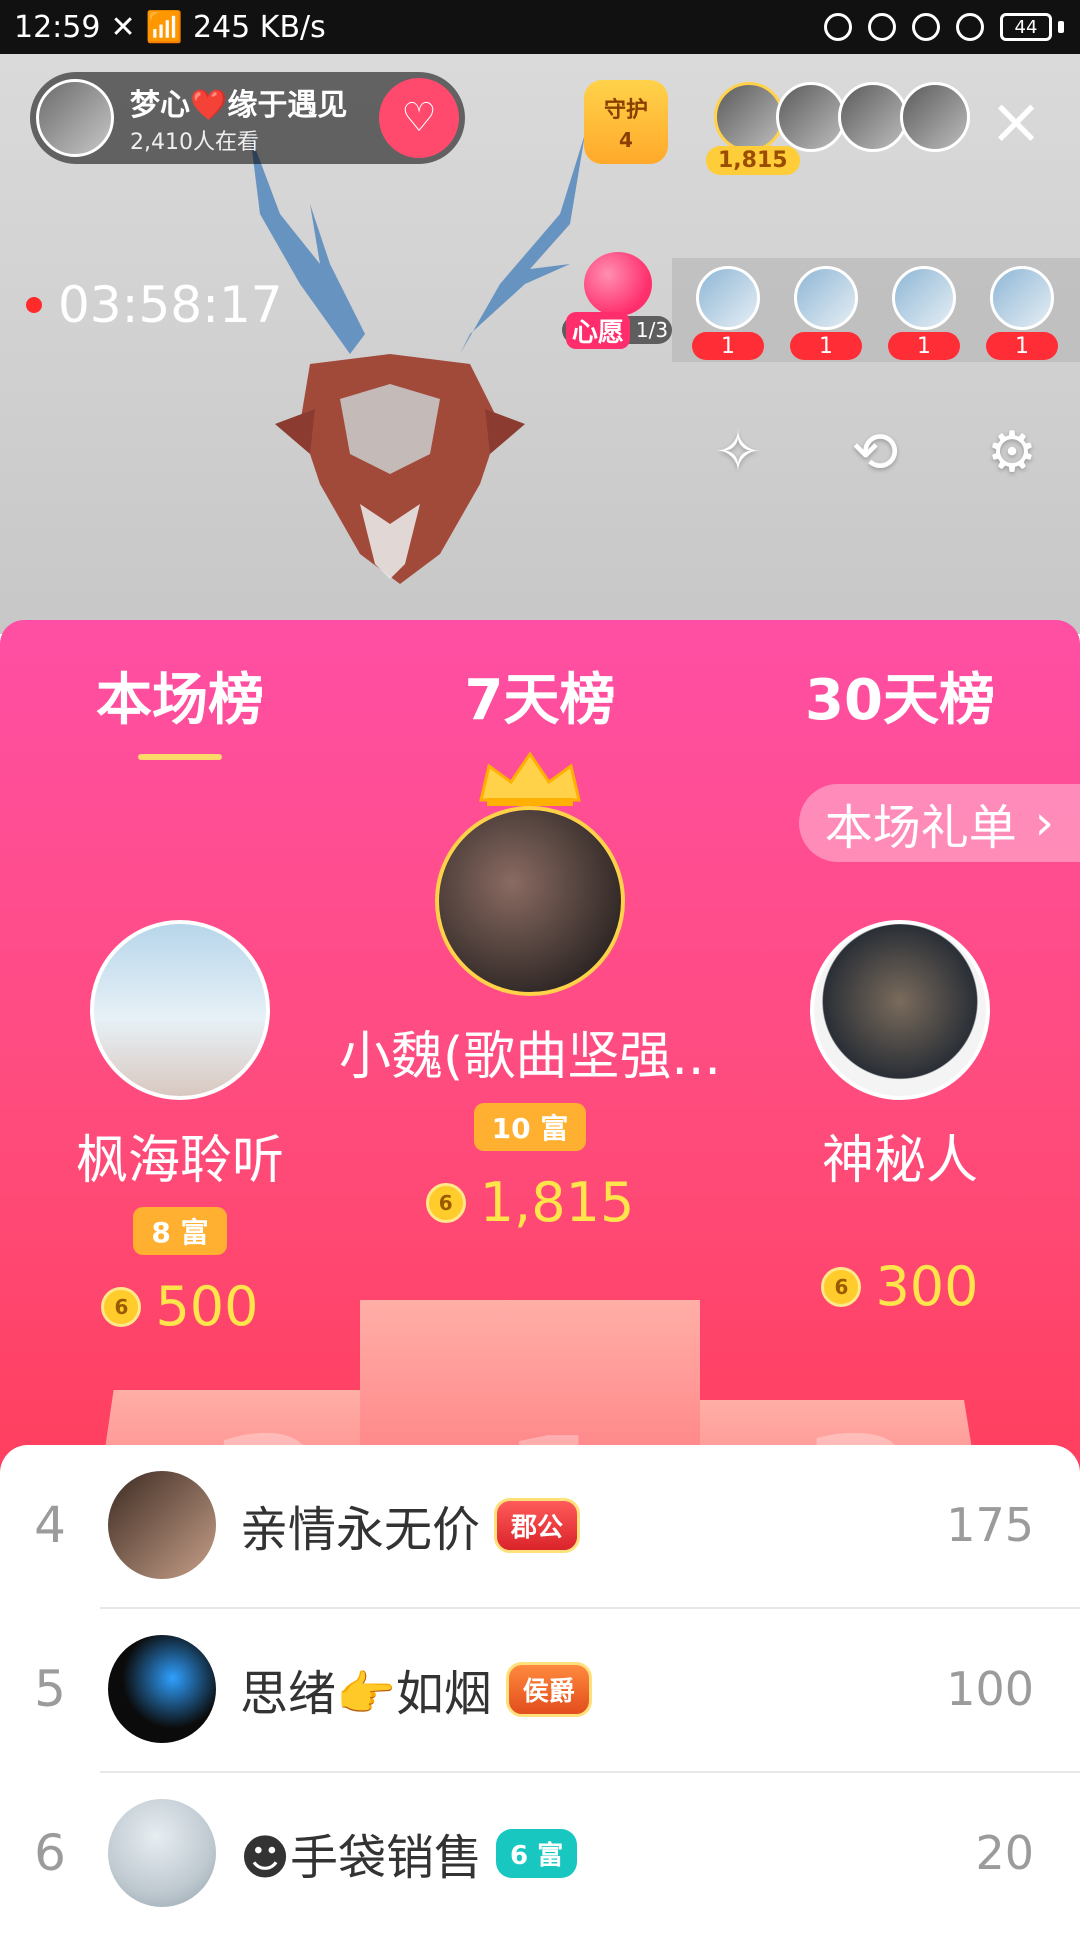  I want to click on session-gift-list-button: 本场礼单 ›, so click(939, 823).